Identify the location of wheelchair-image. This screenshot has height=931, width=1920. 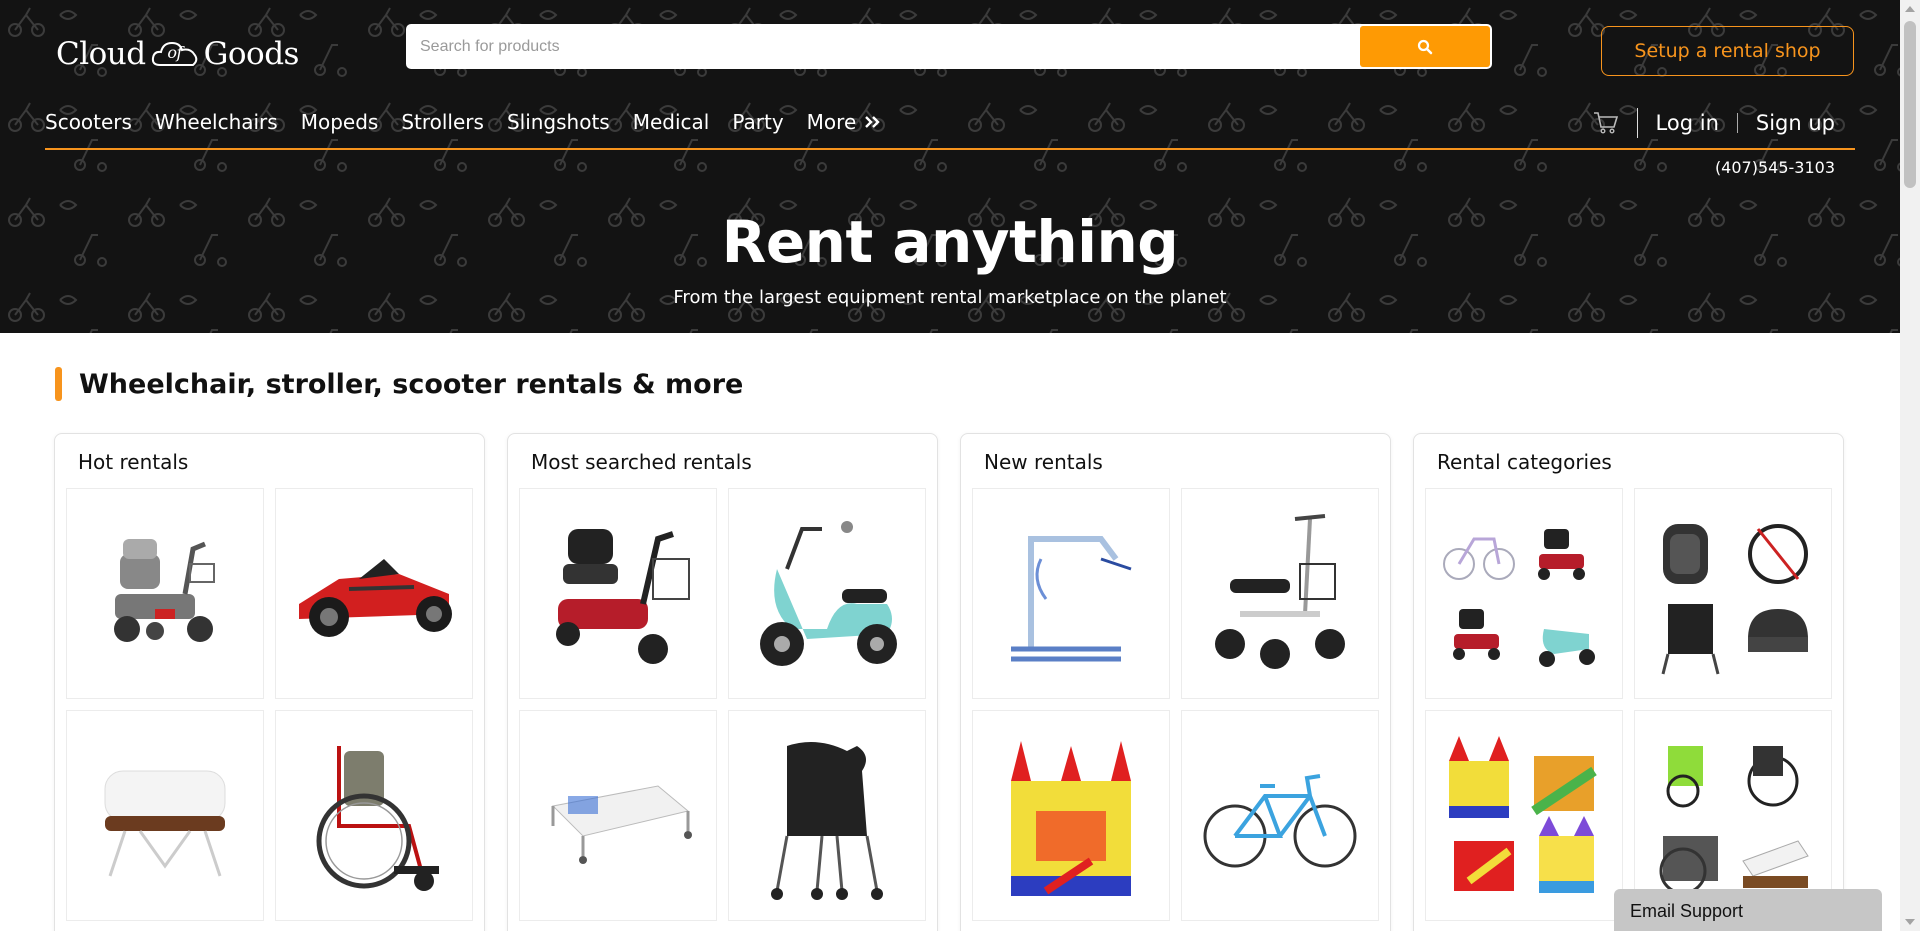
(377, 818).